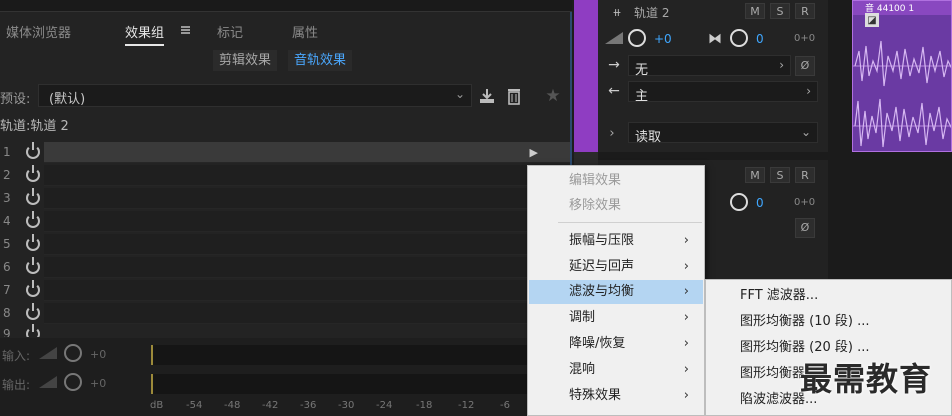 This screenshot has height=416, width=952. I want to click on rack-slot: 7, so click(286, 290).